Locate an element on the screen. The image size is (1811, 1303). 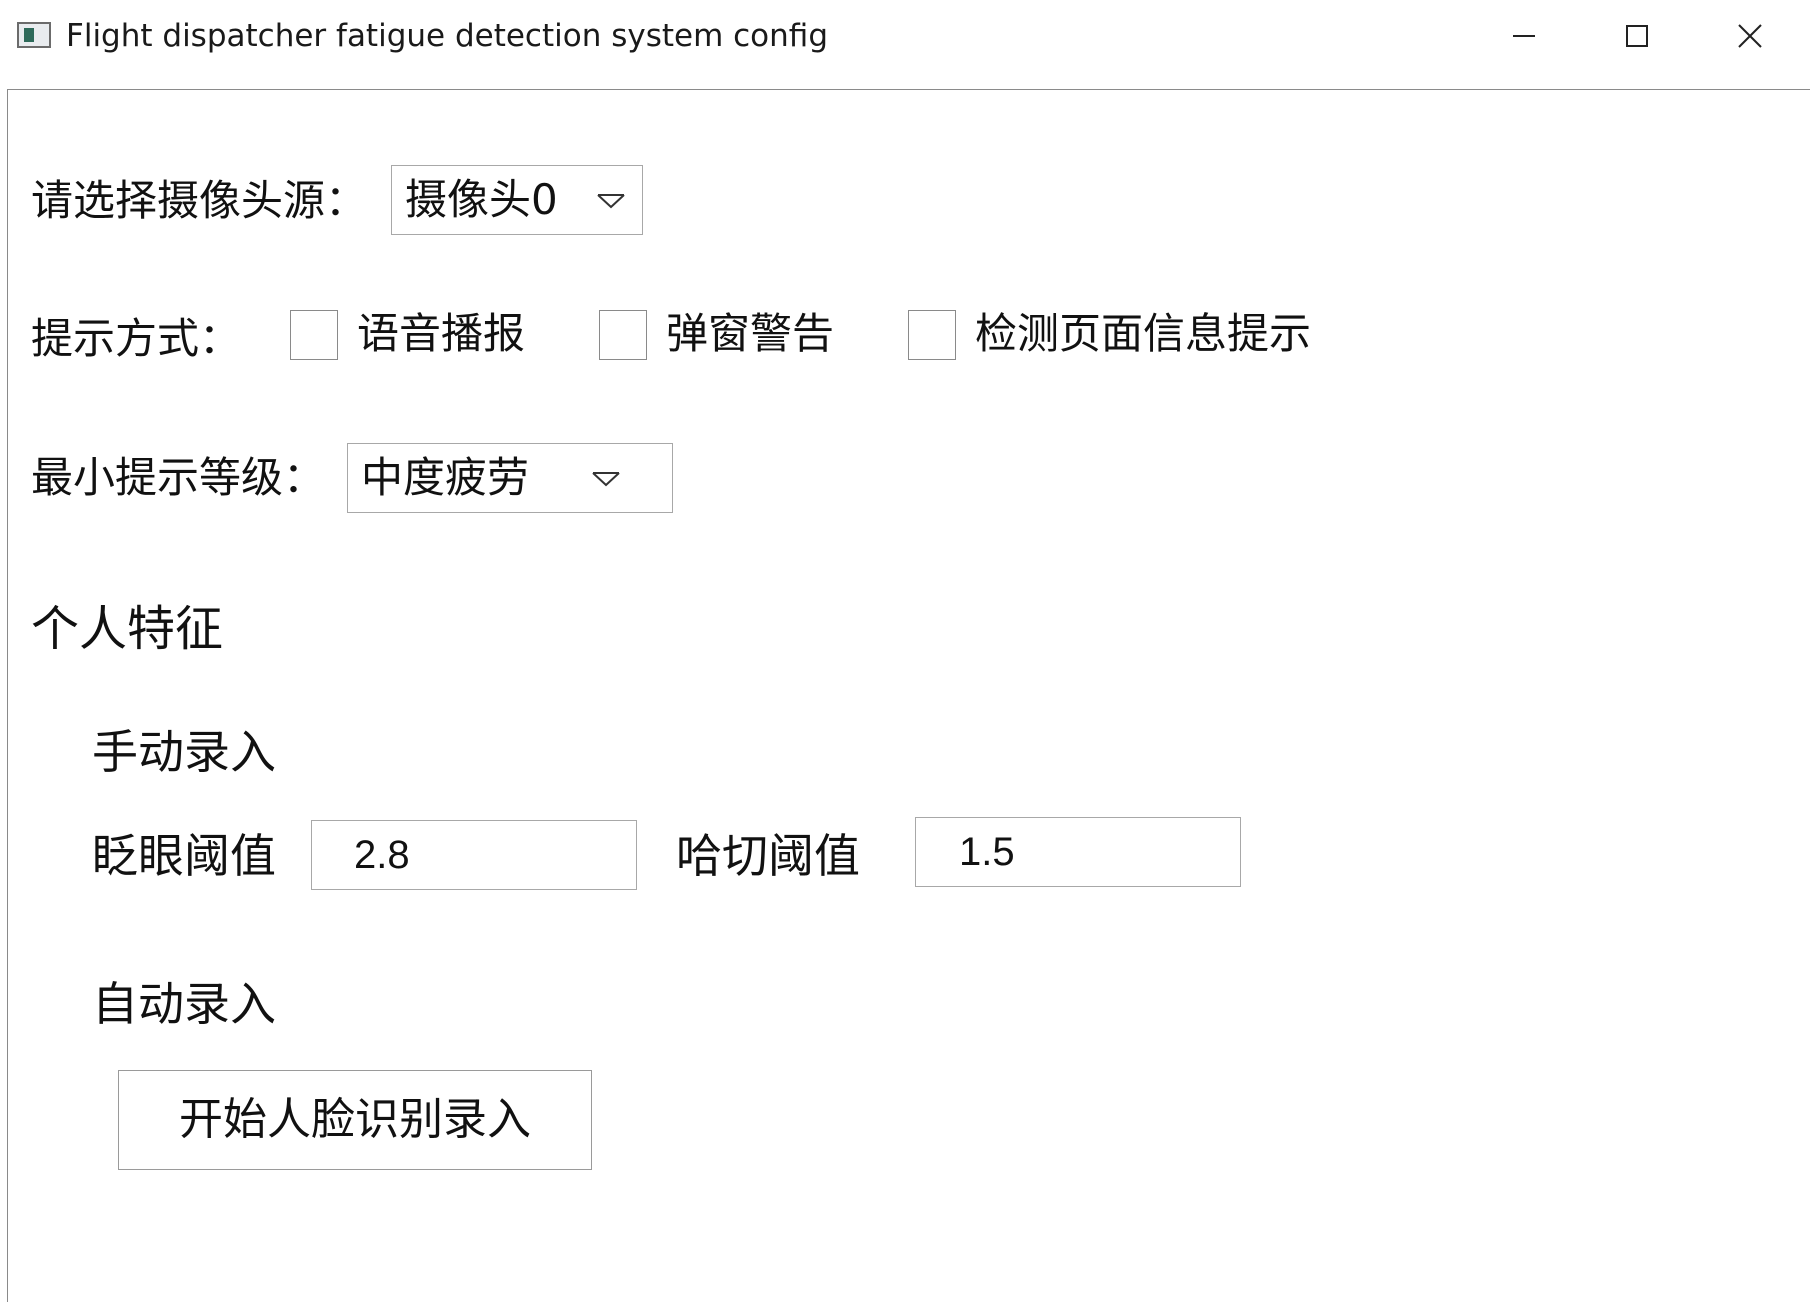
close-button is located at coordinates (1750, 36).